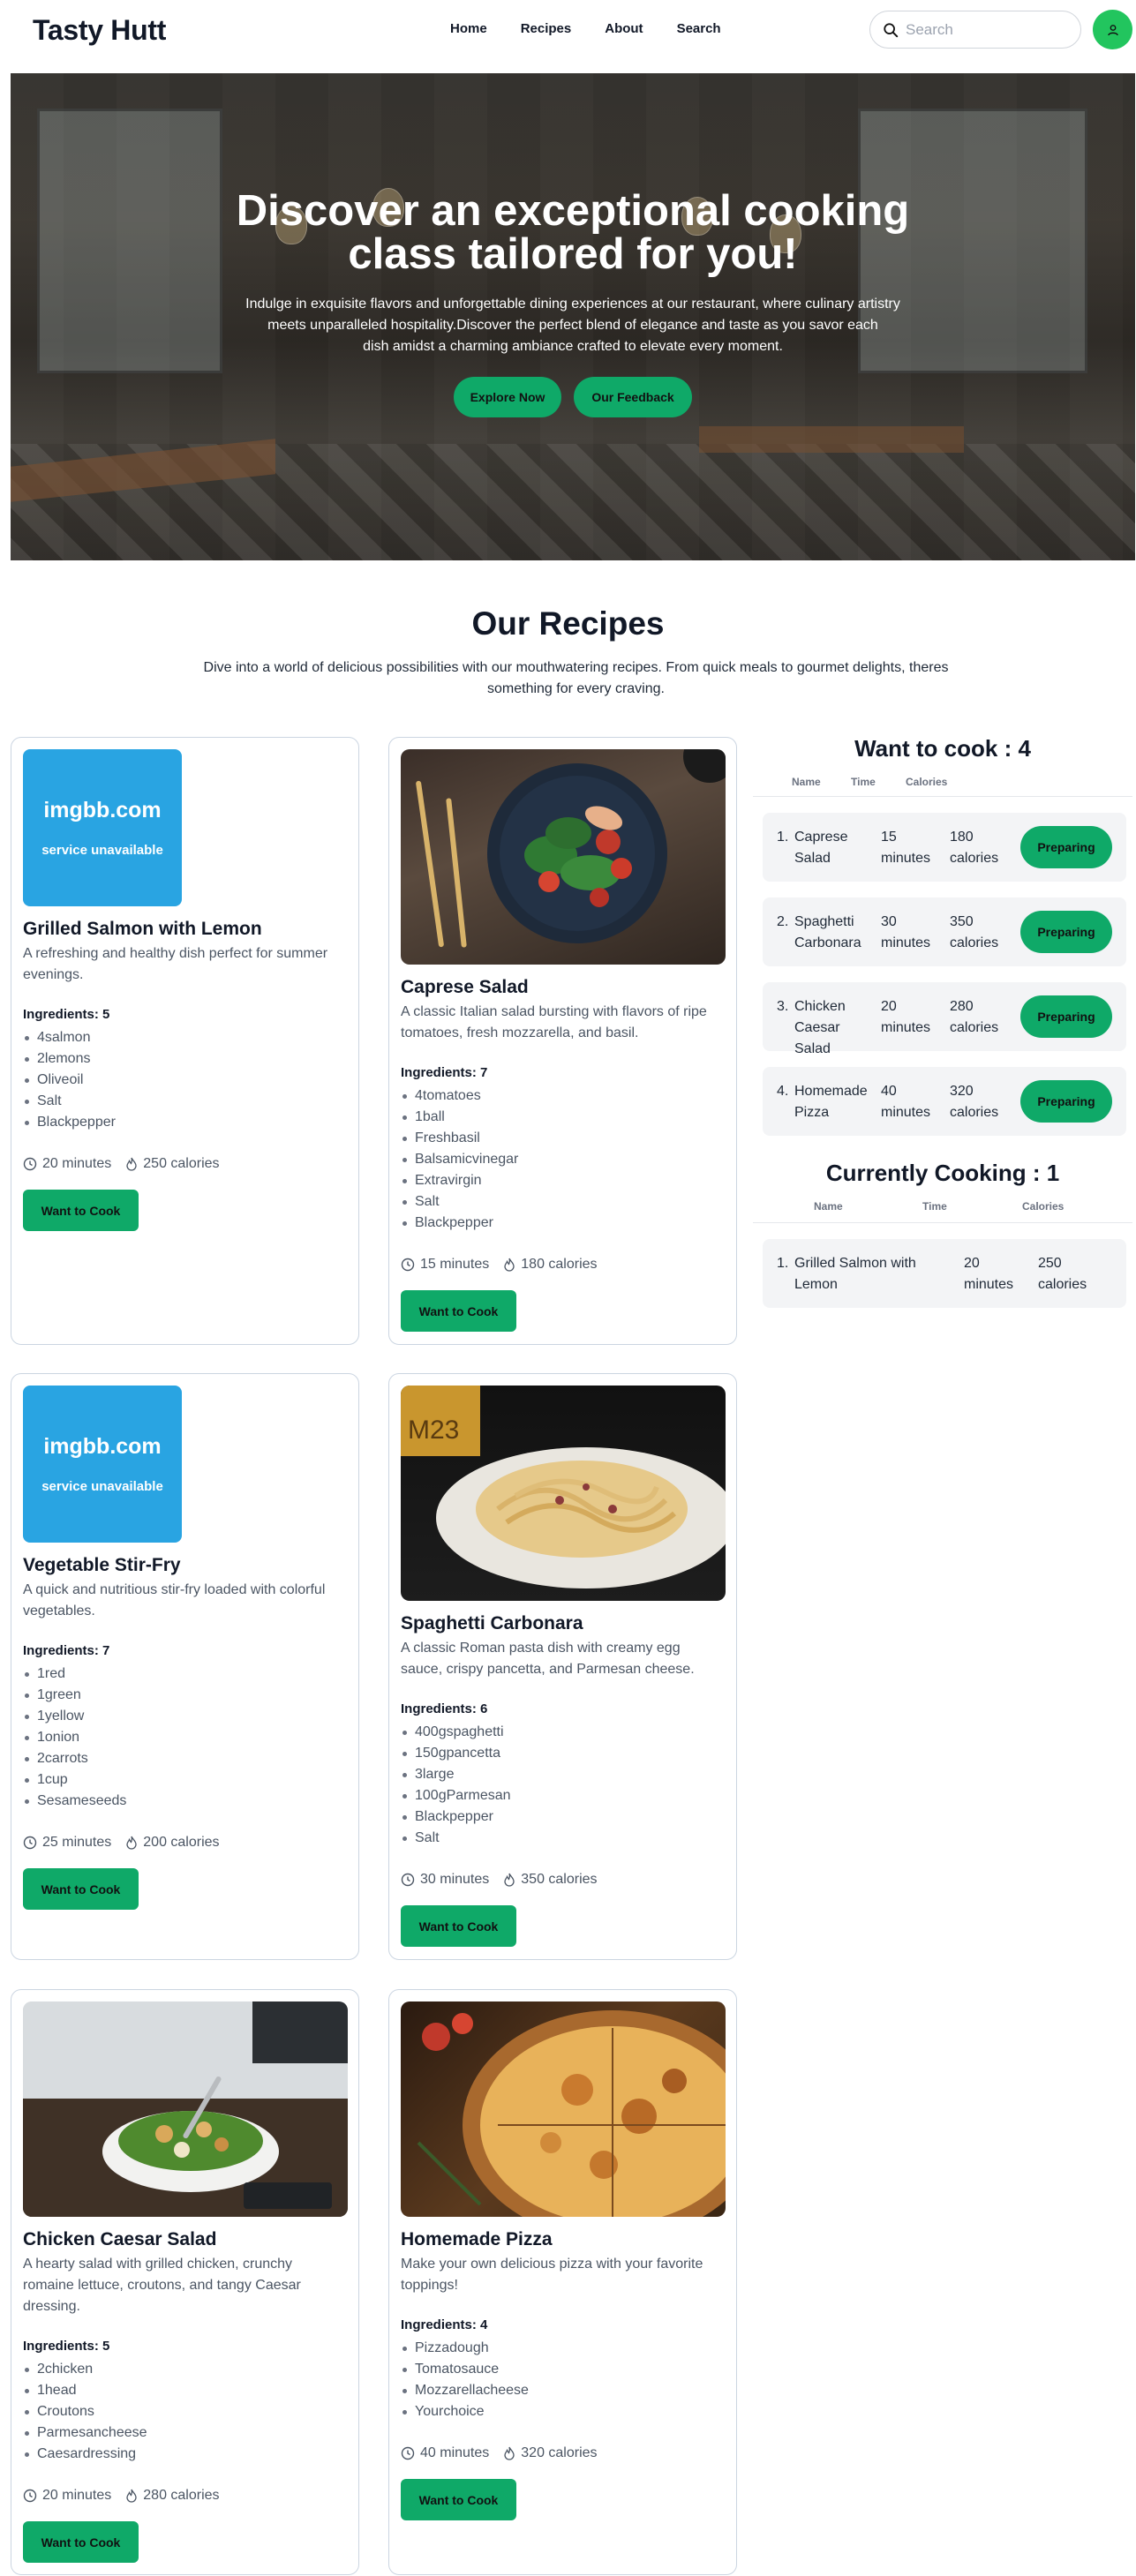 The image size is (1136, 2576). Describe the element at coordinates (573, 397) in the screenshot. I see `hero-buttons: Explore Now Our Feedback` at that location.